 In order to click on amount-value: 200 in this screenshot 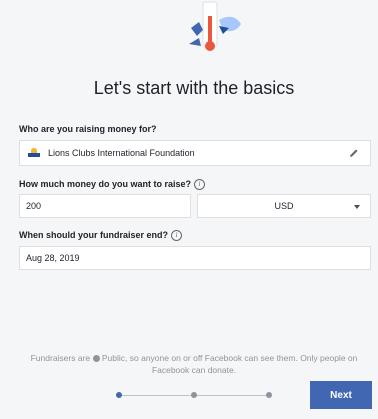, I will do `click(34, 206)`.